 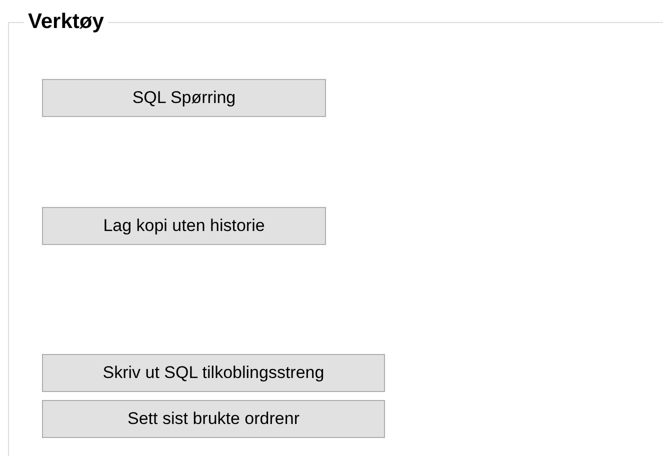 I want to click on tool-button: Skriv ut SQL tilkoblingsstreng, so click(x=213, y=373).